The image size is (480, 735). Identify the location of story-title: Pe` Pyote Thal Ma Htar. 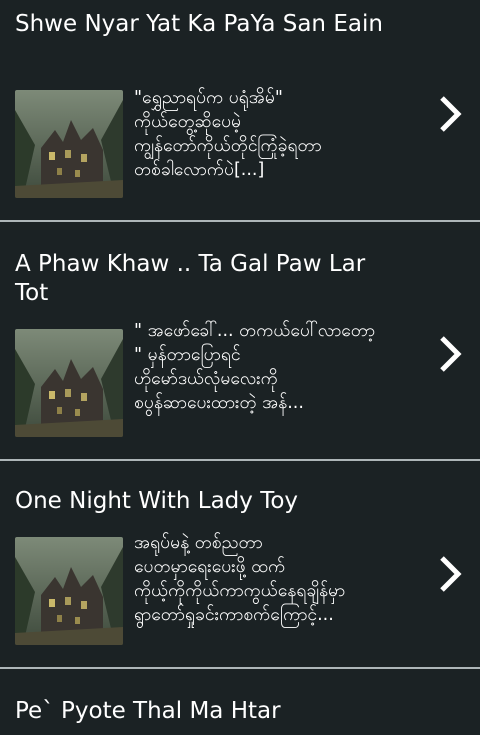
(148, 711).